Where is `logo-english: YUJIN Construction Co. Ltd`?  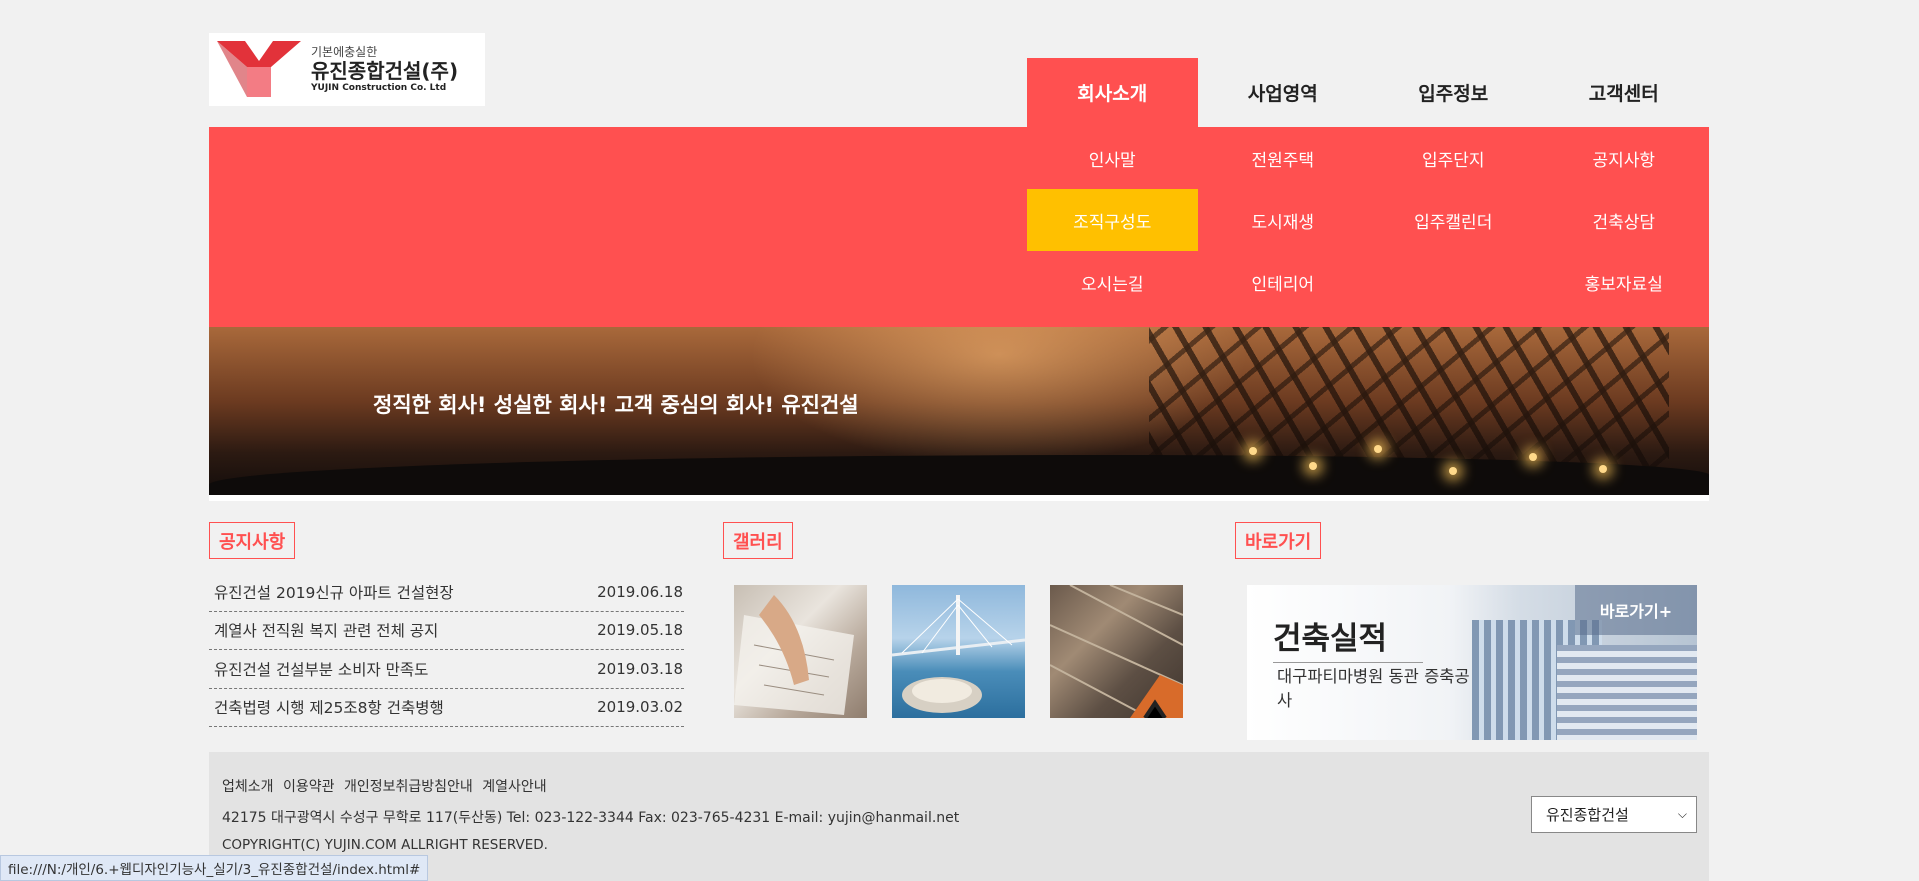 logo-english: YUJIN Construction Co. Ltd is located at coordinates (379, 87).